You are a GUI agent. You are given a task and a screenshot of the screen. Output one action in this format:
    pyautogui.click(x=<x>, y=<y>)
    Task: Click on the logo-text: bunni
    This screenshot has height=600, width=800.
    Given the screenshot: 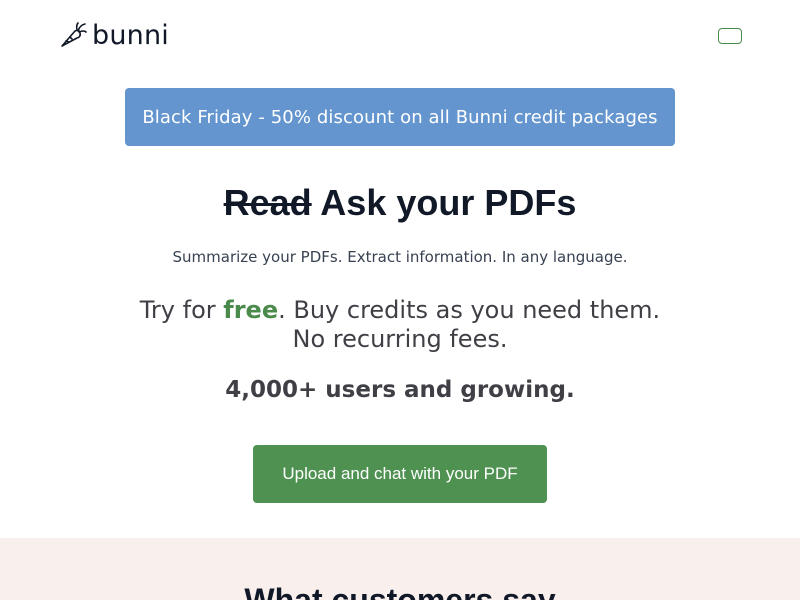 What is the action you would take?
    pyautogui.click(x=130, y=35)
    